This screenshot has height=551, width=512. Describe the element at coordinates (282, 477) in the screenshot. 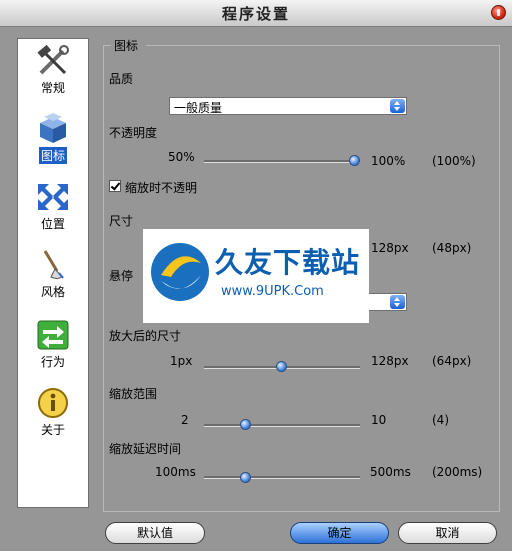

I see `zoom-delay-track` at that location.